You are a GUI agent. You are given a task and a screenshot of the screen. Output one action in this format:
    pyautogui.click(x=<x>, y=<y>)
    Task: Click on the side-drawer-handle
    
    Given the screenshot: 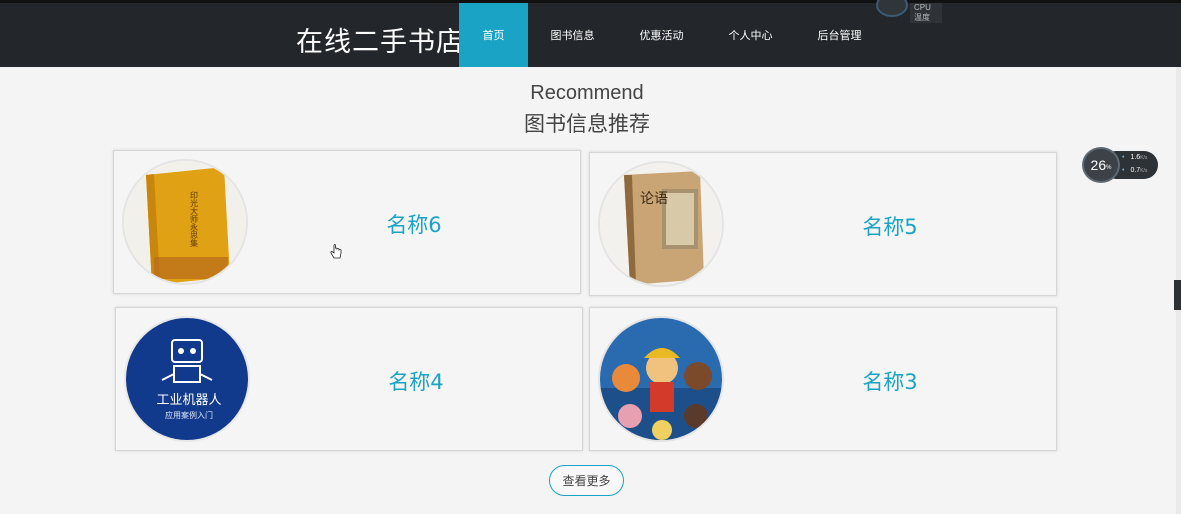 What is the action you would take?
    pyautogui.click(x=1177, y=295)
    